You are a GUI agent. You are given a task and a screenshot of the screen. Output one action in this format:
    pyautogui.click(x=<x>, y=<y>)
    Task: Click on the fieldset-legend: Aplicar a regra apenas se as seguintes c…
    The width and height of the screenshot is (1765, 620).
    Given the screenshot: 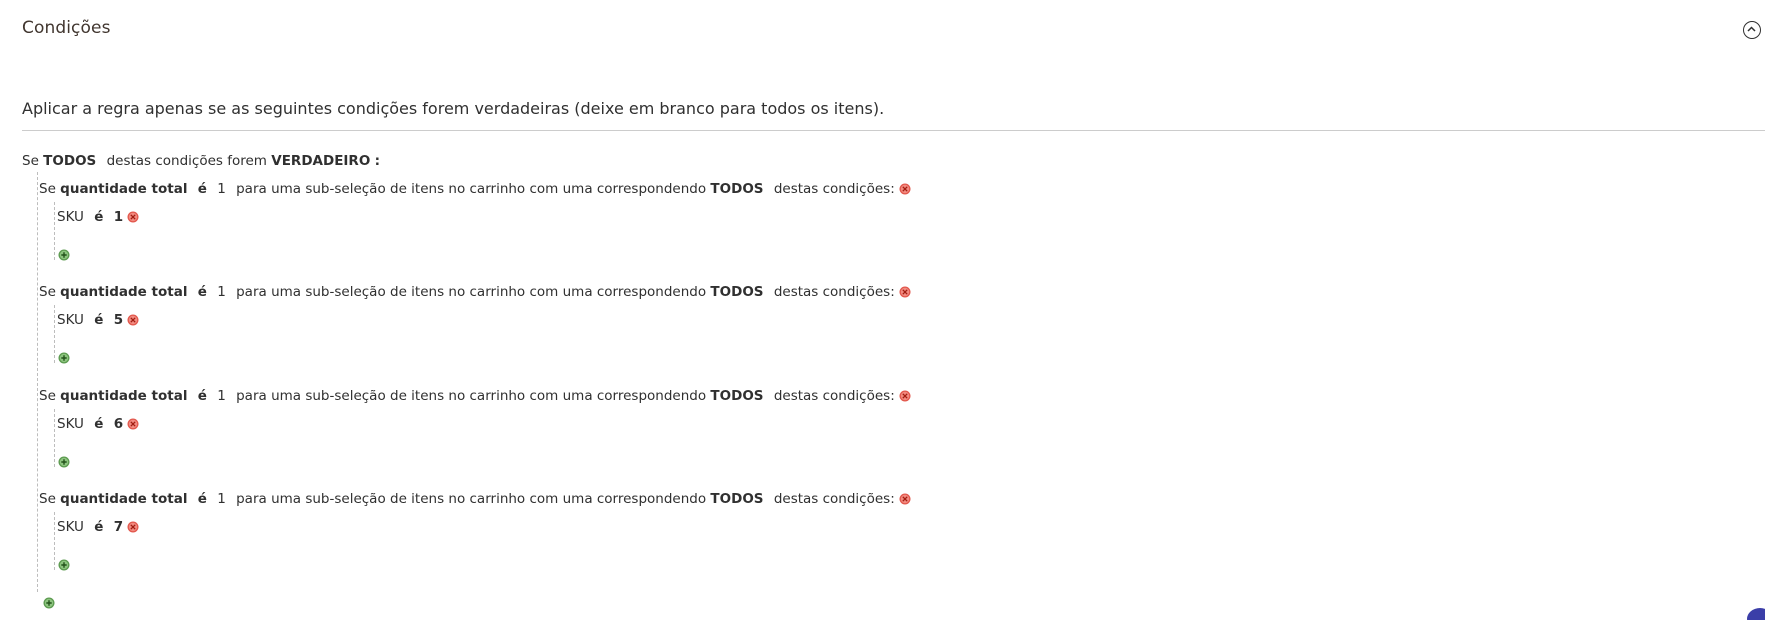 What is the action you would take?
    pyautogui.click(x=453, y=108)
    